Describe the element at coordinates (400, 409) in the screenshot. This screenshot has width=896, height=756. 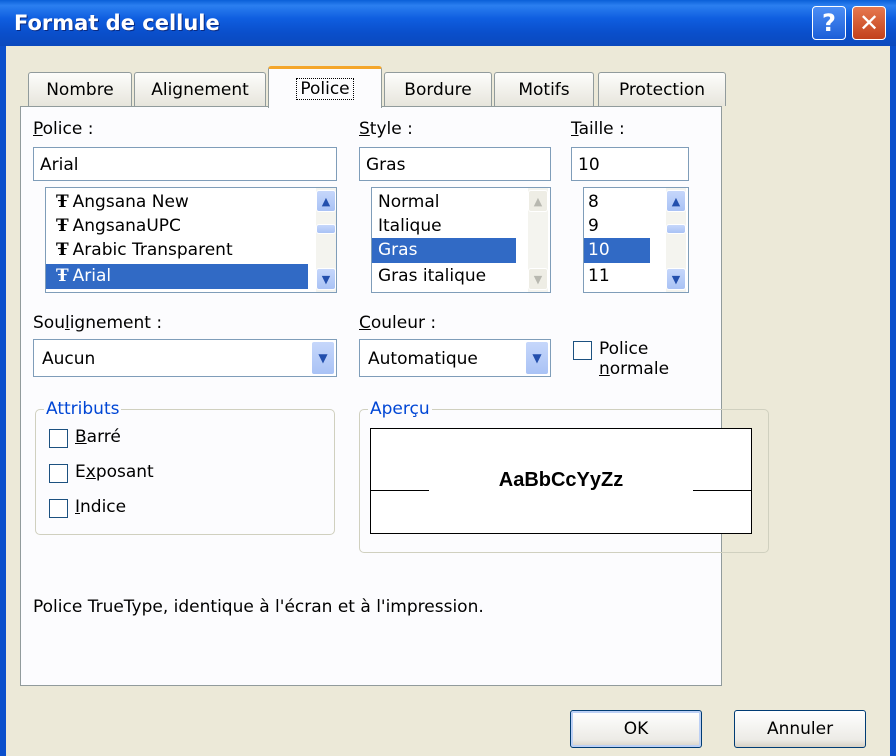
I see `apercu-legend: Aperçu` at that location.